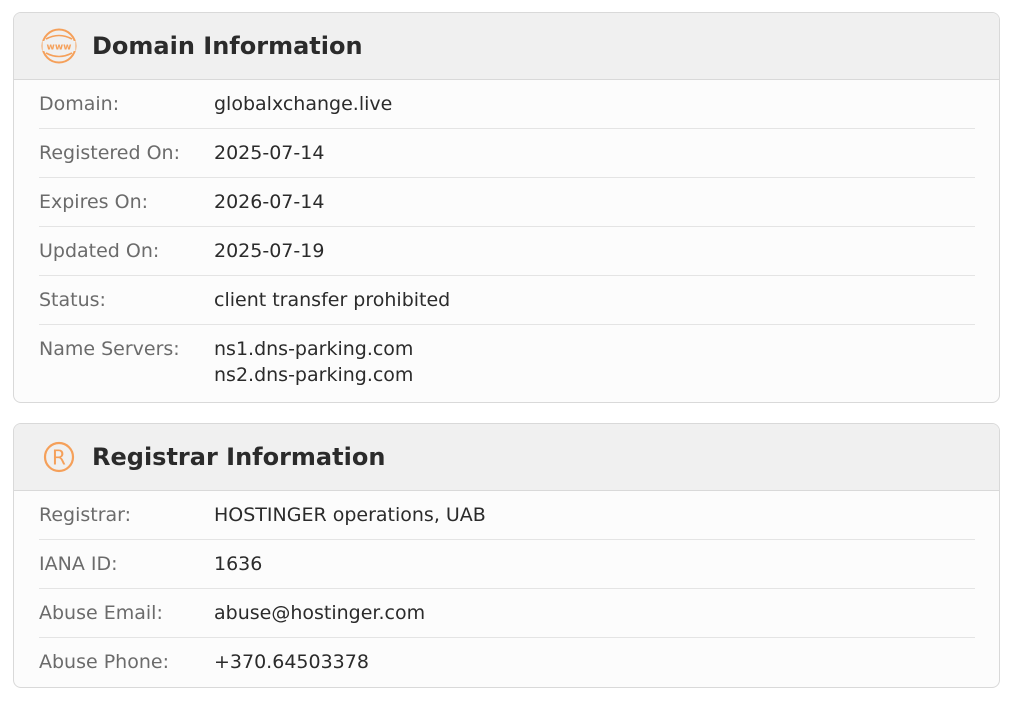 The height and width of the screenshot is (720, 1011). I want to click on name-server-2: ns2.dns-parking.com, so click(314, 375).